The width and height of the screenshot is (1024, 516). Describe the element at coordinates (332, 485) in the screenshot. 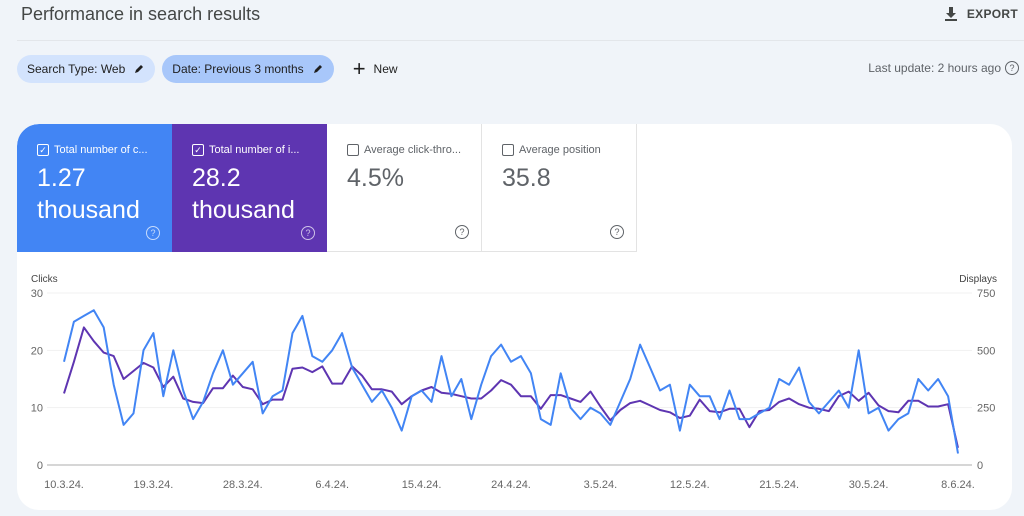

I see `x-tick-label: 6.4.24.` at that location.